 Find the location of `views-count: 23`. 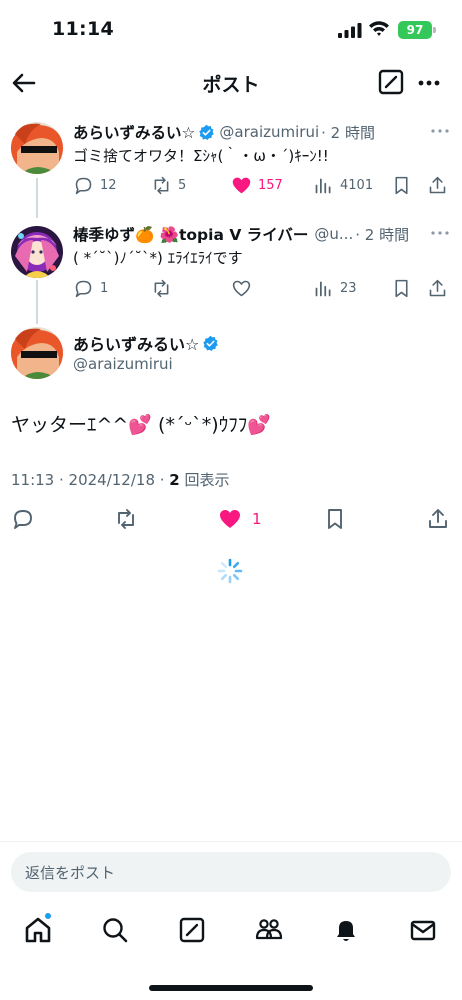

views-count: 23 is located at coordinates (348, 288).